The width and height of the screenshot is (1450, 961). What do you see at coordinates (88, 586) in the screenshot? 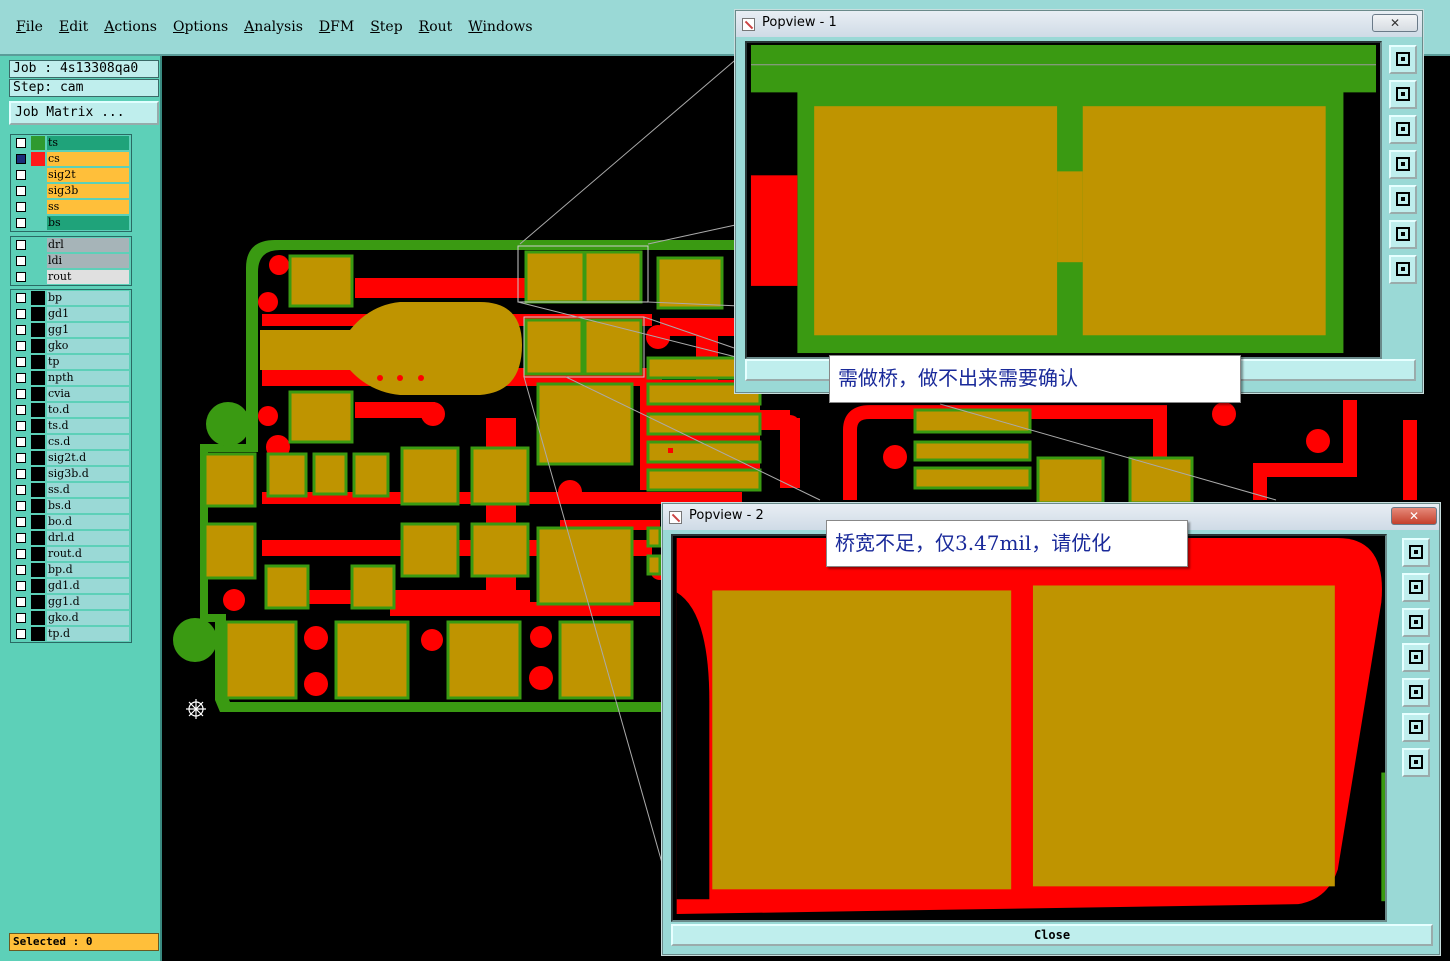
I see `layer-name: gd1.d` at bounding box center [88, 586].